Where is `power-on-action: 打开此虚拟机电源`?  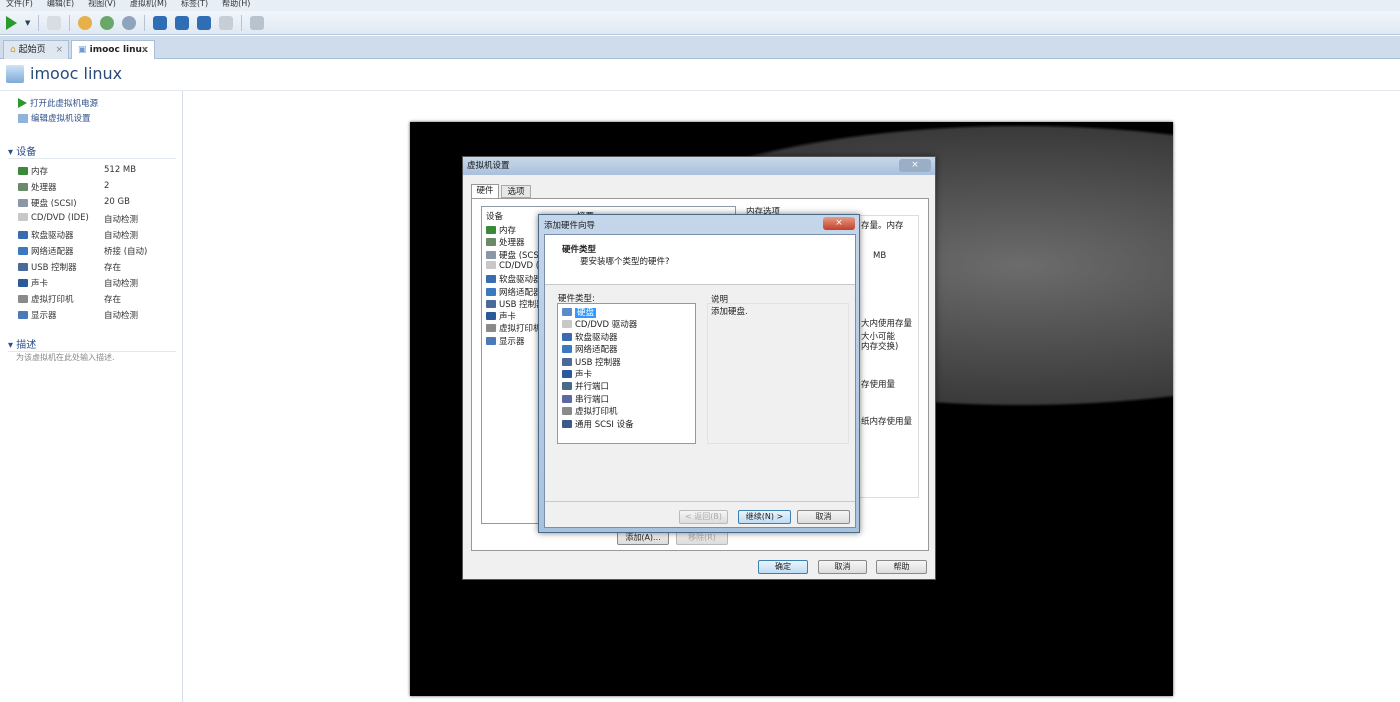
power-on-action: 打开此虚拟机电源 is located at coordinates (58, 103).